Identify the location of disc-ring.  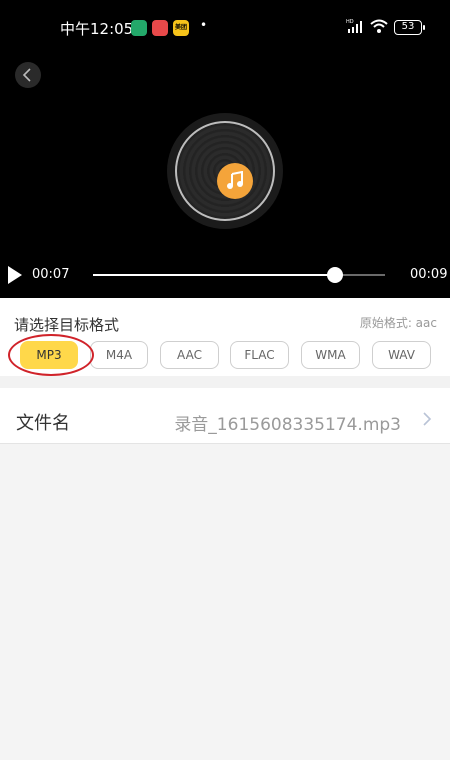
(225, 171).